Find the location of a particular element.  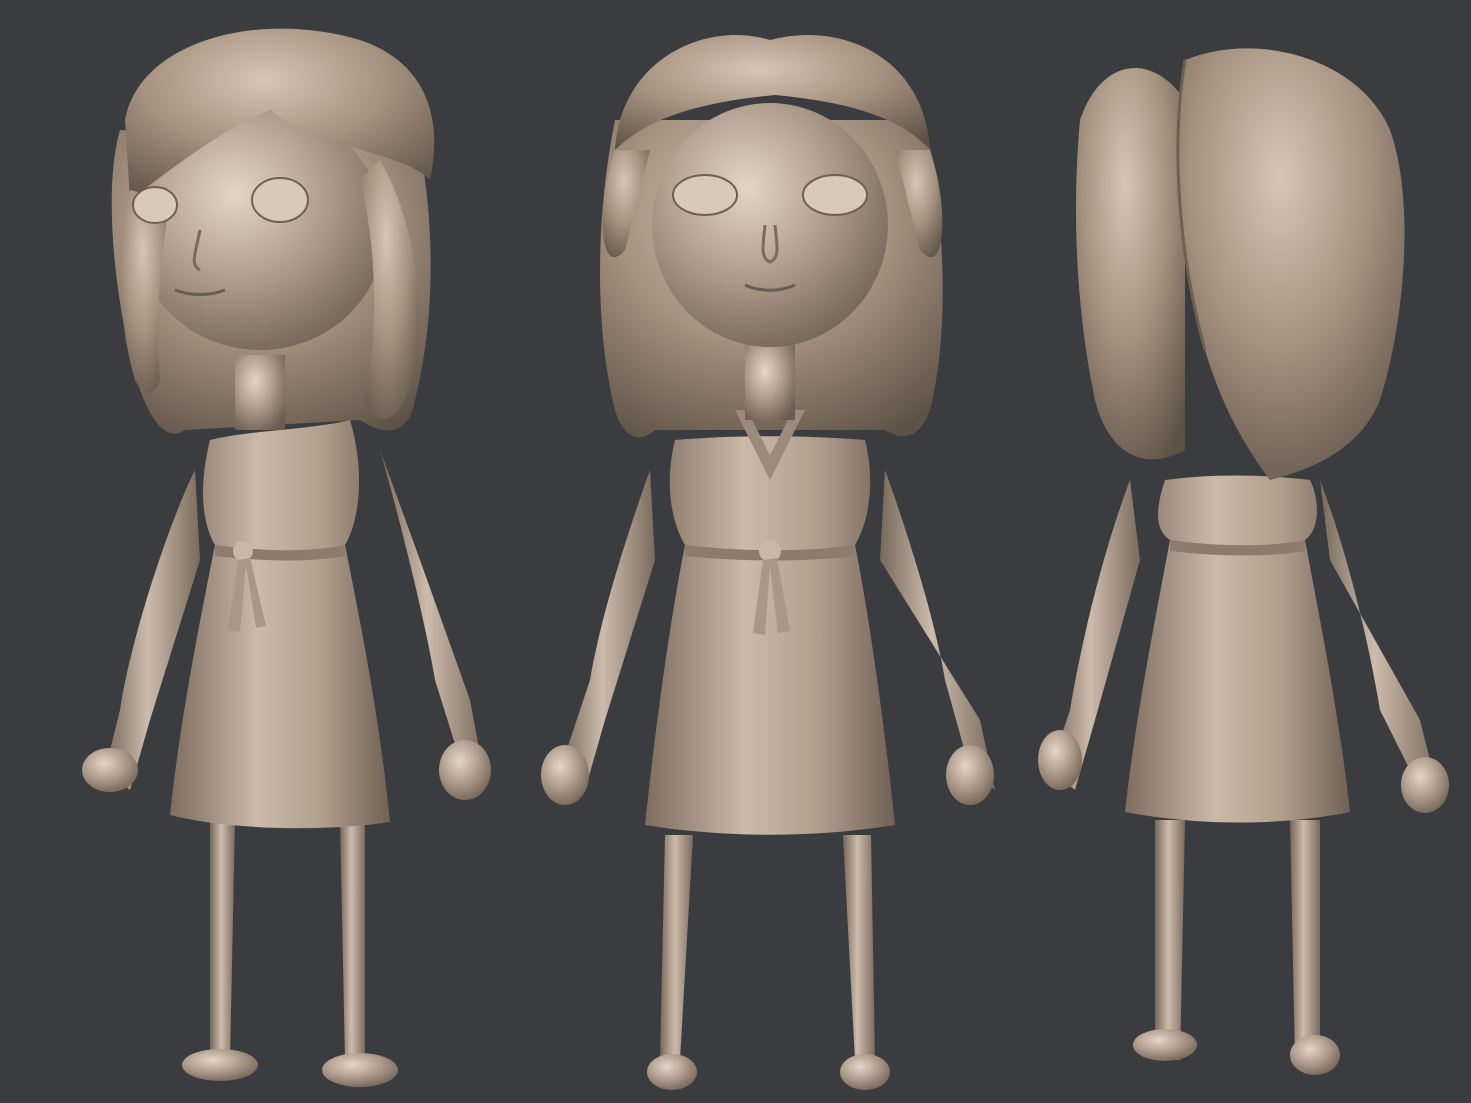

hair-back-left-lobe is located at coordinates (1130, 263).